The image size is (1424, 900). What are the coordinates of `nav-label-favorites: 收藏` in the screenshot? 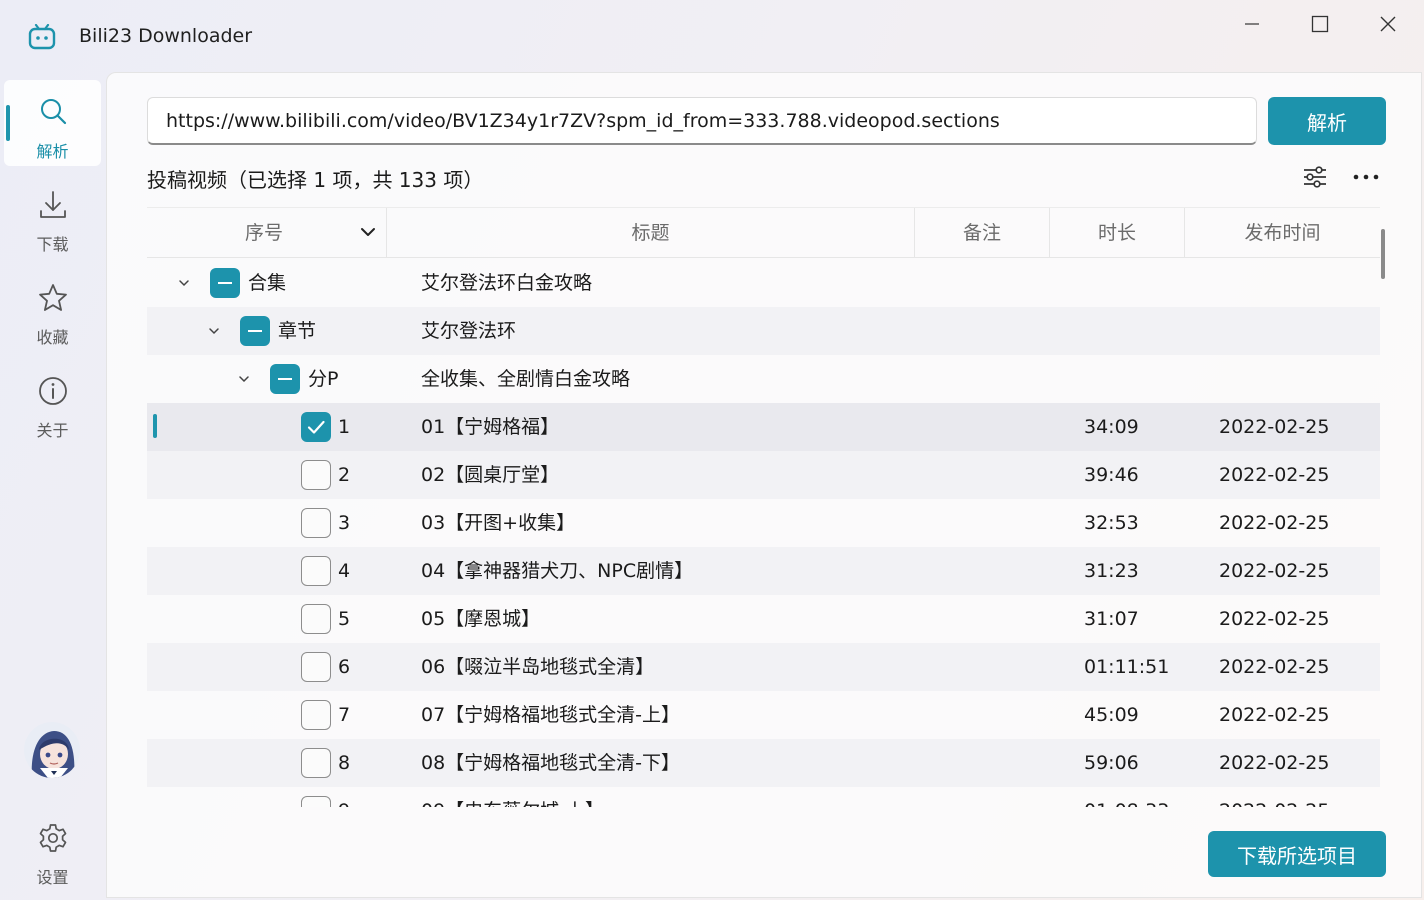 It's located at (52, 337).